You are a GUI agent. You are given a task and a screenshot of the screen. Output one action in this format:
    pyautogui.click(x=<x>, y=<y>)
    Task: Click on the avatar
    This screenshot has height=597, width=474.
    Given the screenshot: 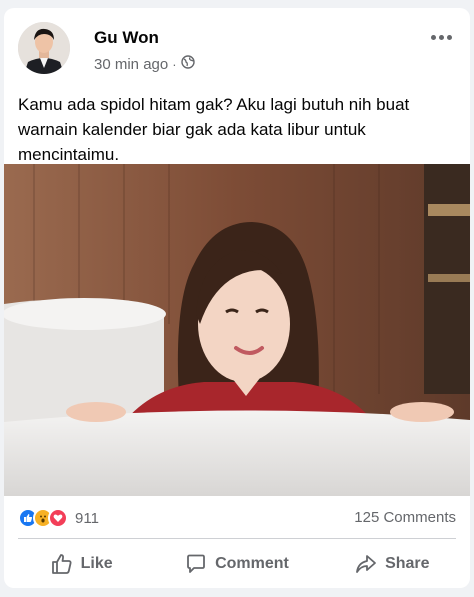 What is the action you would take?
    pyautogui.click(x=44, y=48)
    